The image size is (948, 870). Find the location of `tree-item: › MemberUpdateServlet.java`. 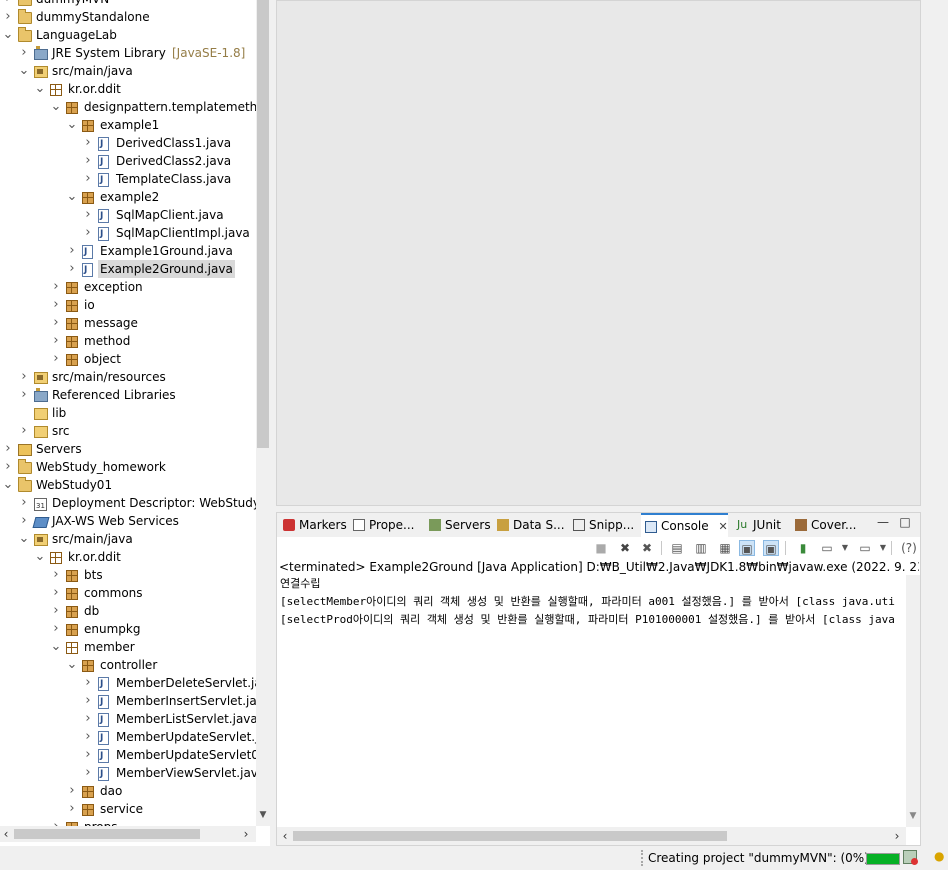

tree-item: › MemberUpdateServlet.java is located at coordinates (128, 737).